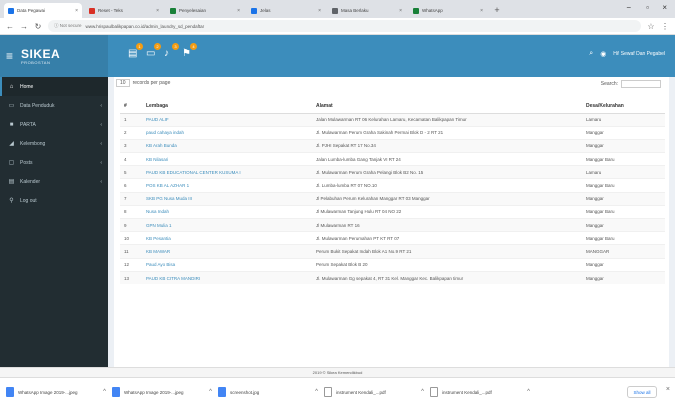 Image resolution: width=675 pixels, height=406 pixels. I want to click on records-per-page: 10 records per page, so click(143, 83).